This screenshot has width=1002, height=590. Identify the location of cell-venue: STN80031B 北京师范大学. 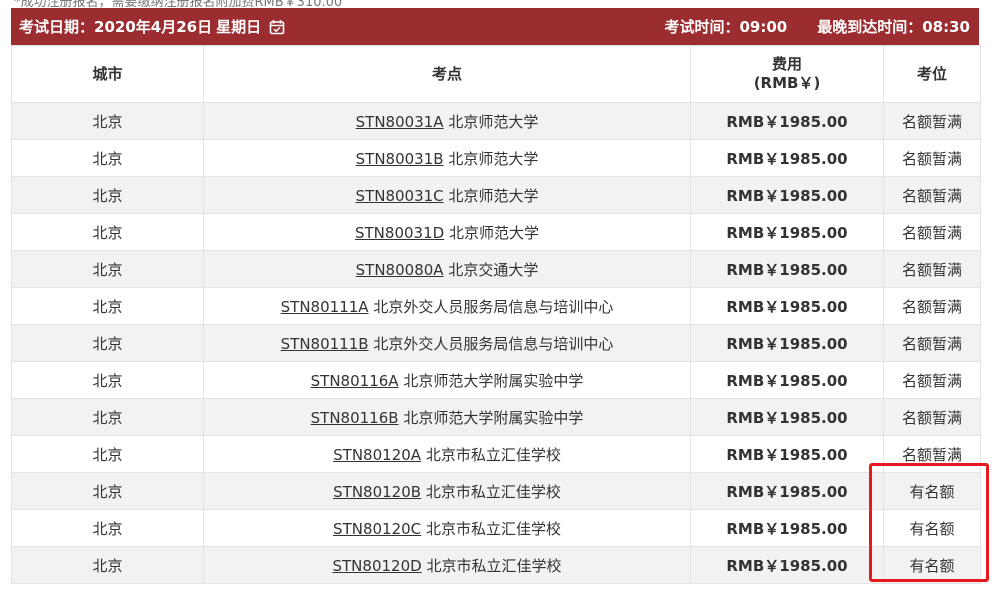
(447, 158).